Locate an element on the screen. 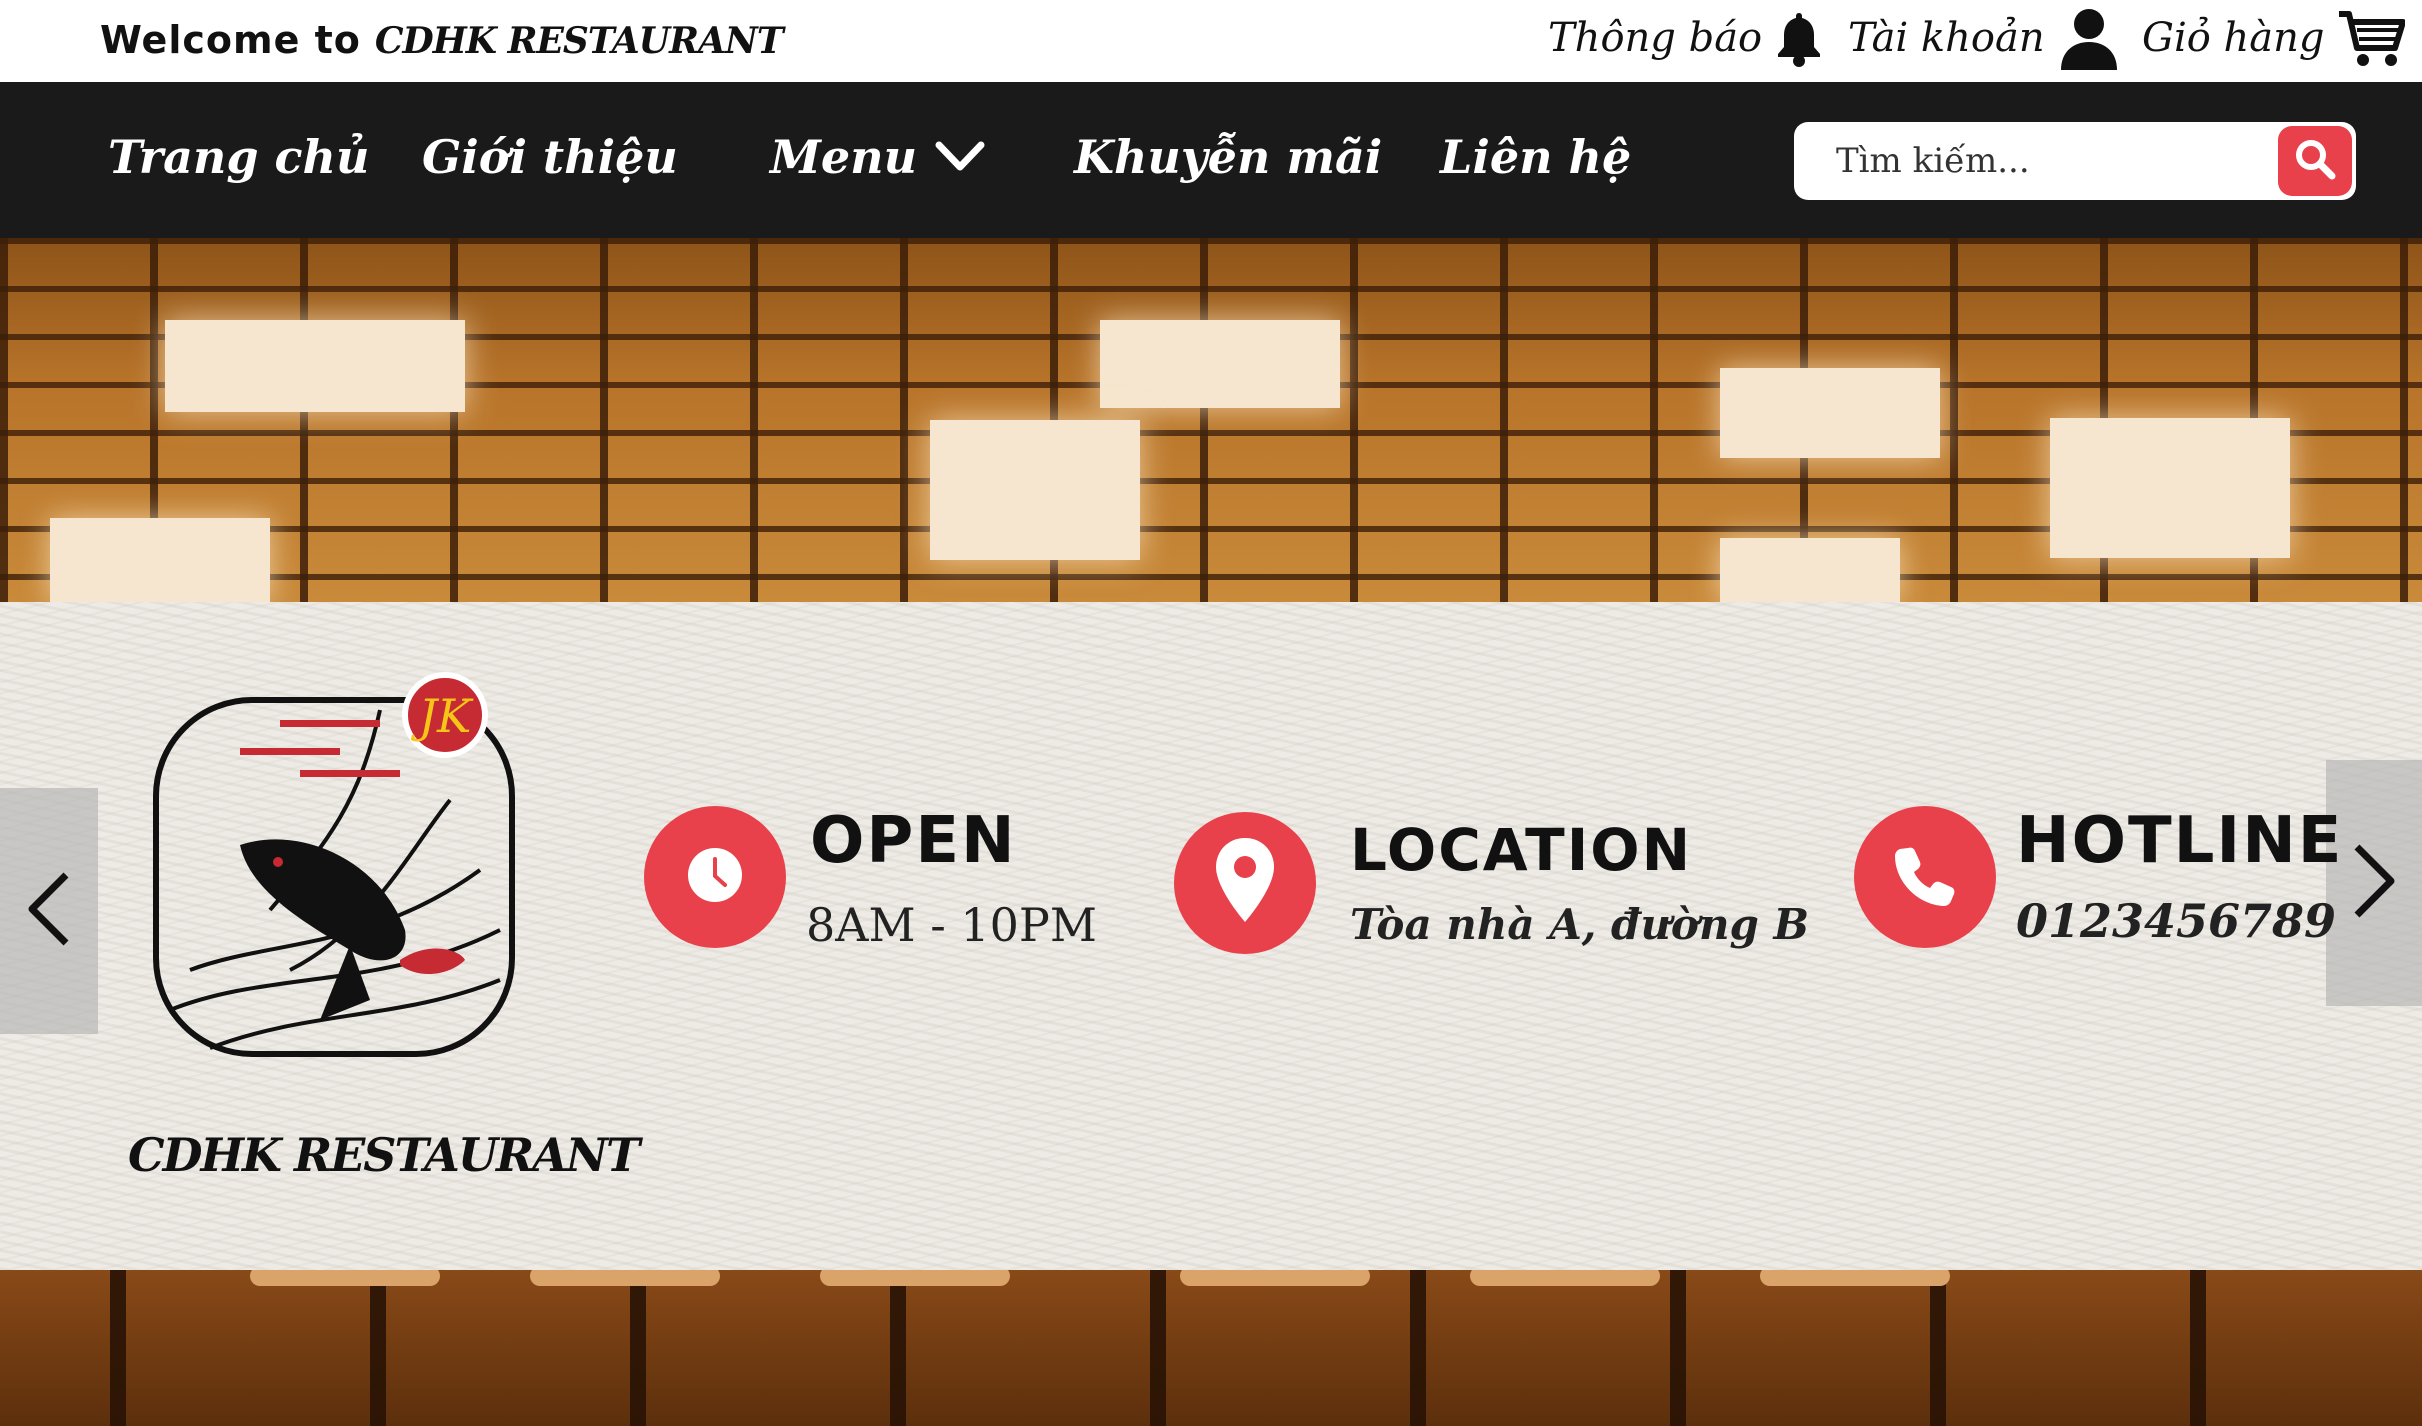 Image resolution: width=2422 pixels, height=1426 pixels. hotline-badge is located at coordinates (1925, 877).